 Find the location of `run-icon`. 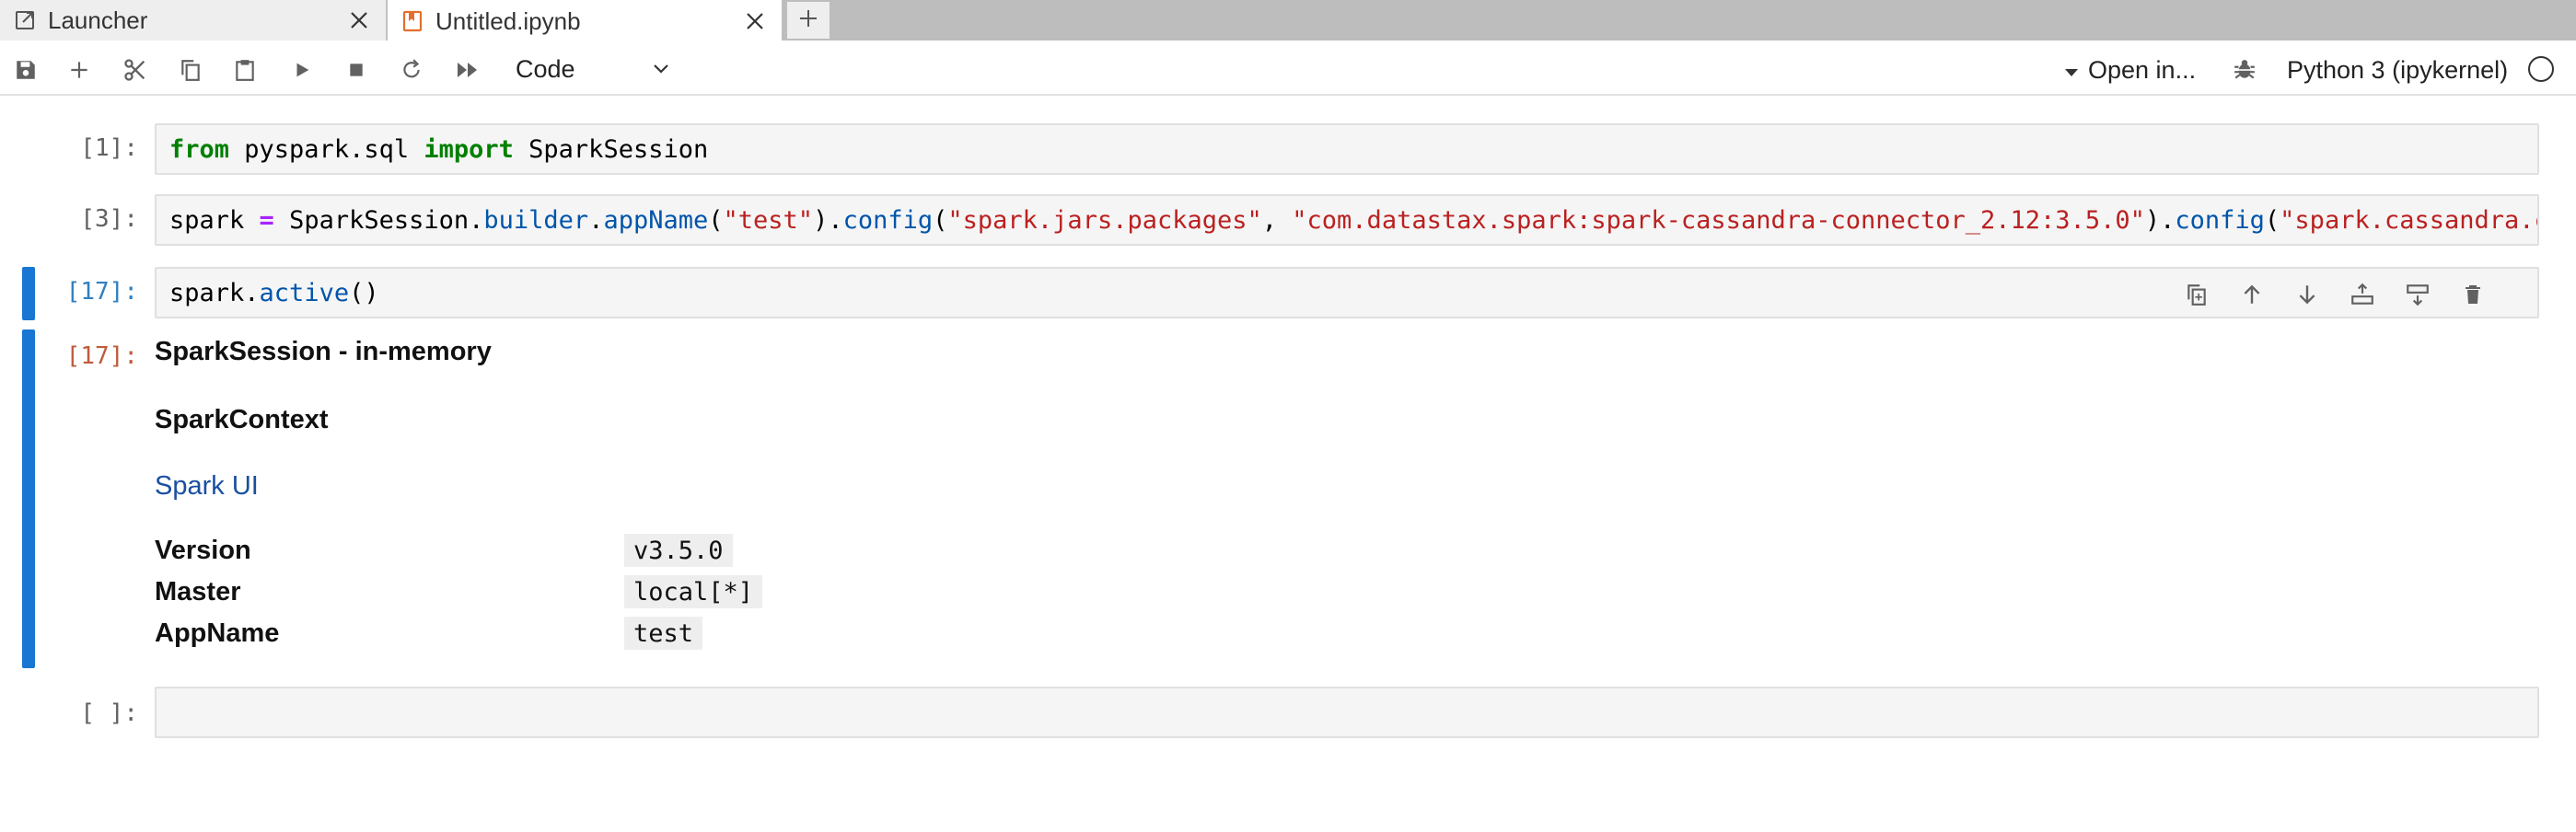

run-icon is located at coordinates (302, 70).